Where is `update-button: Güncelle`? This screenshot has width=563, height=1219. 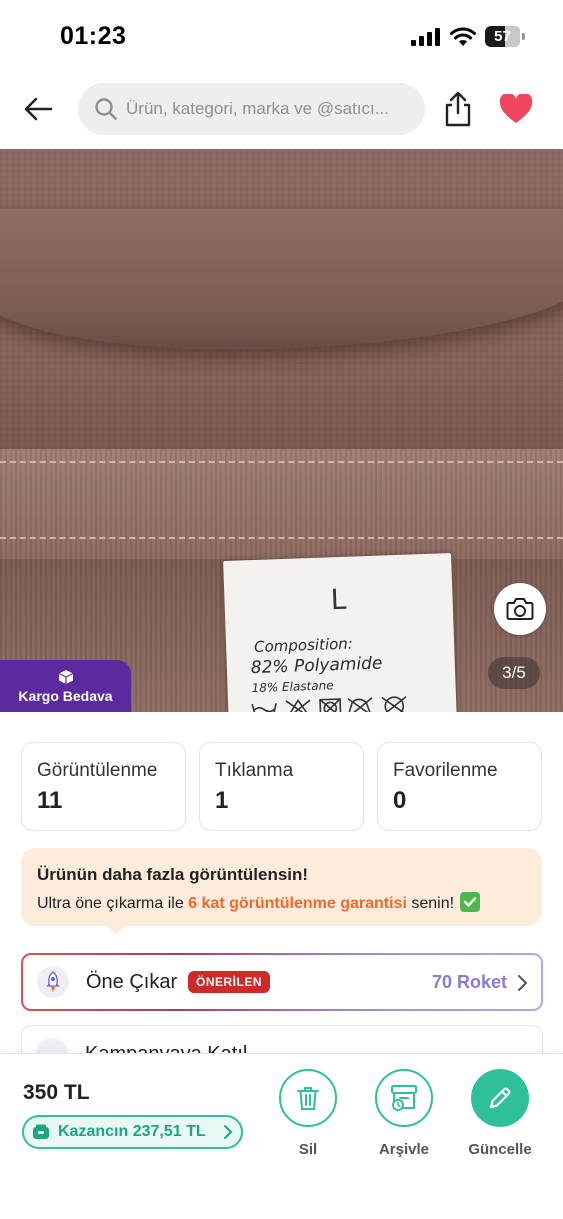
update-button: Güncelle is located at coordinates (500, 1124).